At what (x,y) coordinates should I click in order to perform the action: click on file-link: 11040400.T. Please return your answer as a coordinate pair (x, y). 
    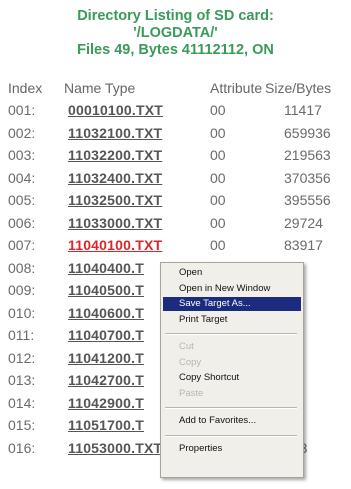
    Looking at the image, I should click on (106, 268).